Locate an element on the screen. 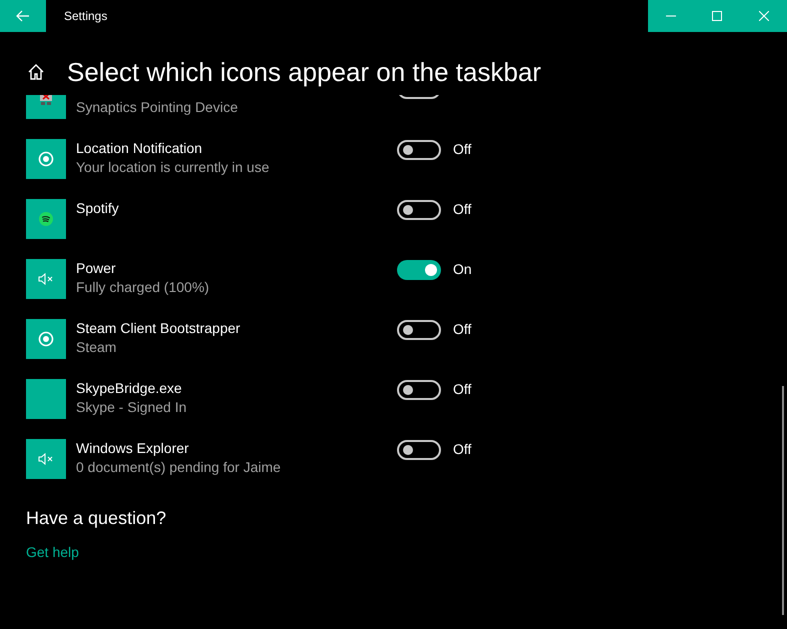 The image size is (787, 629). scrollbar is located at coordinates (783, 500).